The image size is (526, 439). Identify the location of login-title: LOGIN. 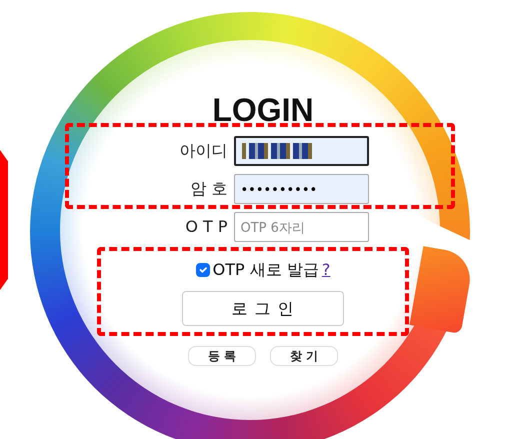
(263, 110).